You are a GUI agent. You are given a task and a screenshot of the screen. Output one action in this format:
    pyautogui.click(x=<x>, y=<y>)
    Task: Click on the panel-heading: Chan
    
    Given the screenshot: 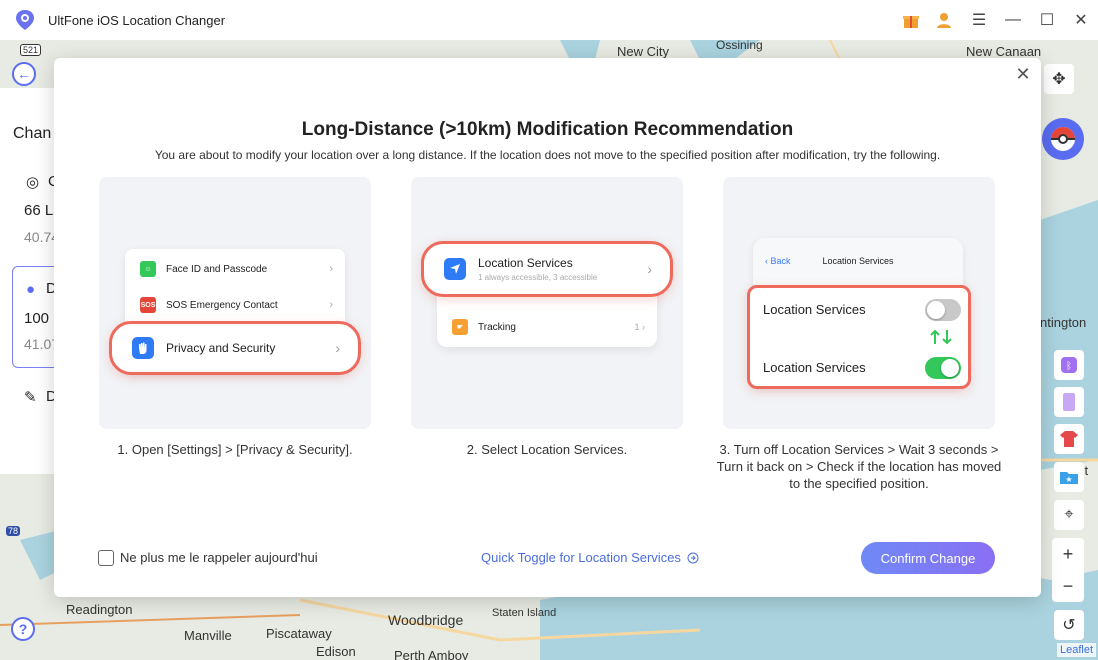 What is the action you would take?
    pyautogui.click(x=32, y=133)
    